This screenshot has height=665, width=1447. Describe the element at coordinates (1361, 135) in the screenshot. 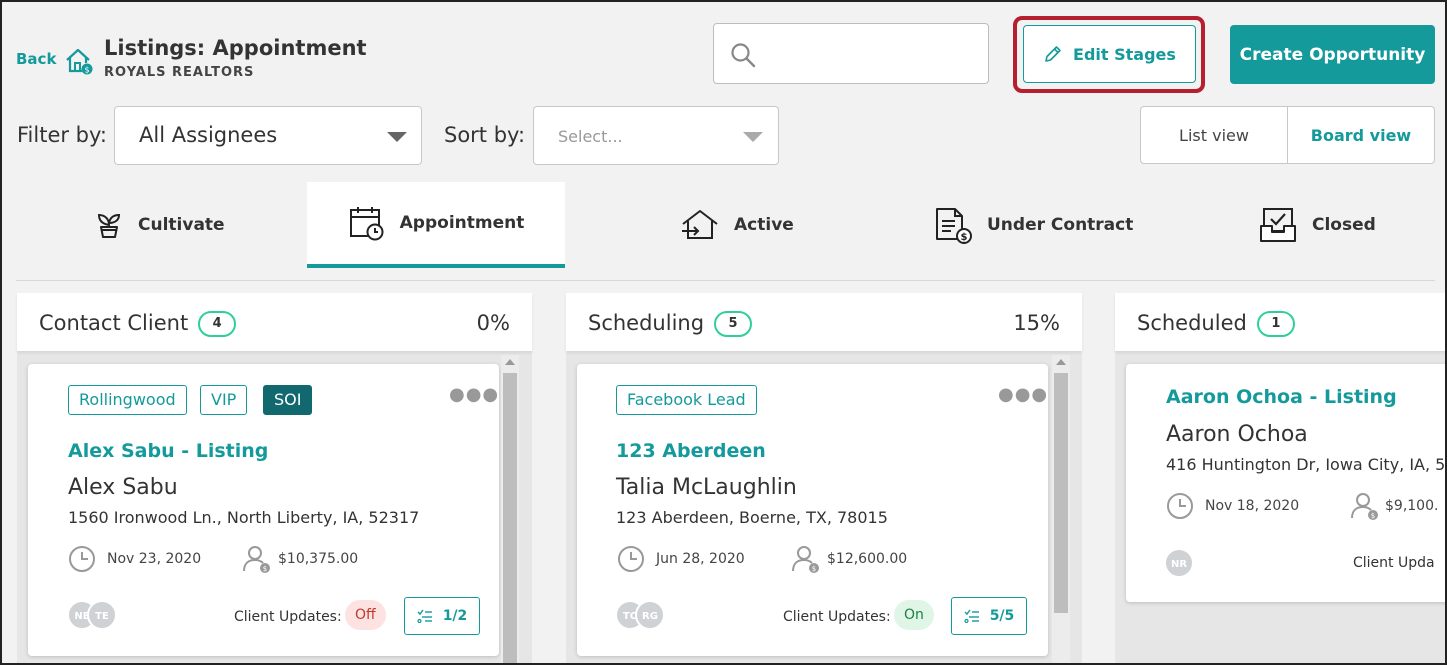

I see `board-view-button: Board view` at that location.